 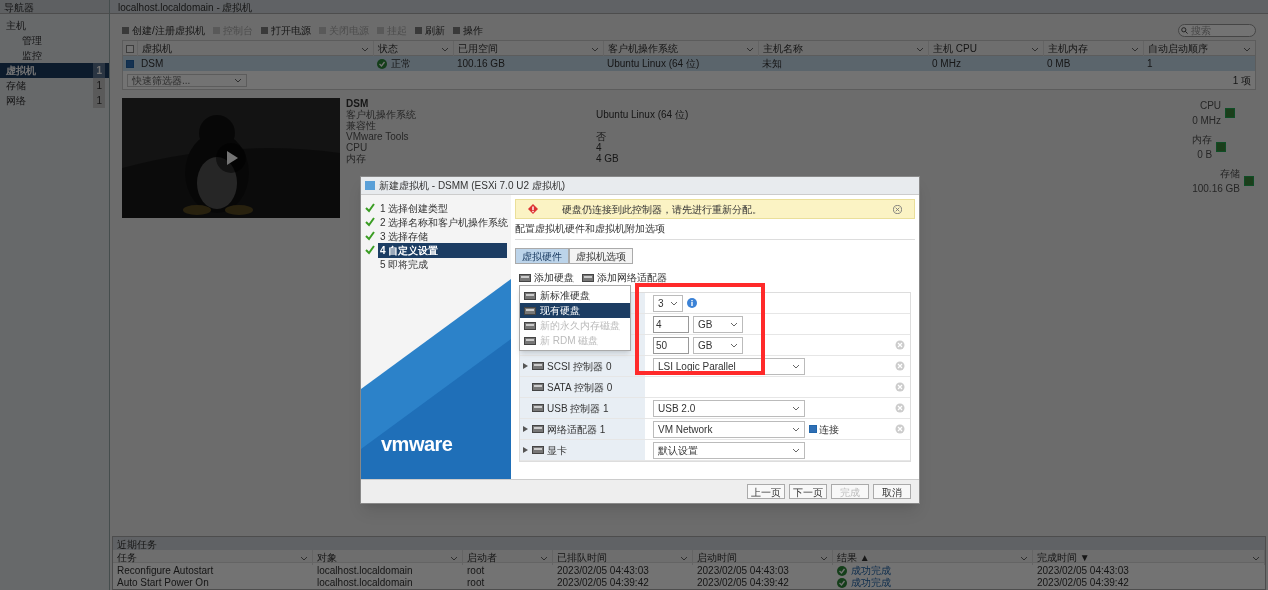 What do you see at coordinates (729, 450) in the screenshot?
I see `dropdown: 默认设置` at bounding box center [729, 450].